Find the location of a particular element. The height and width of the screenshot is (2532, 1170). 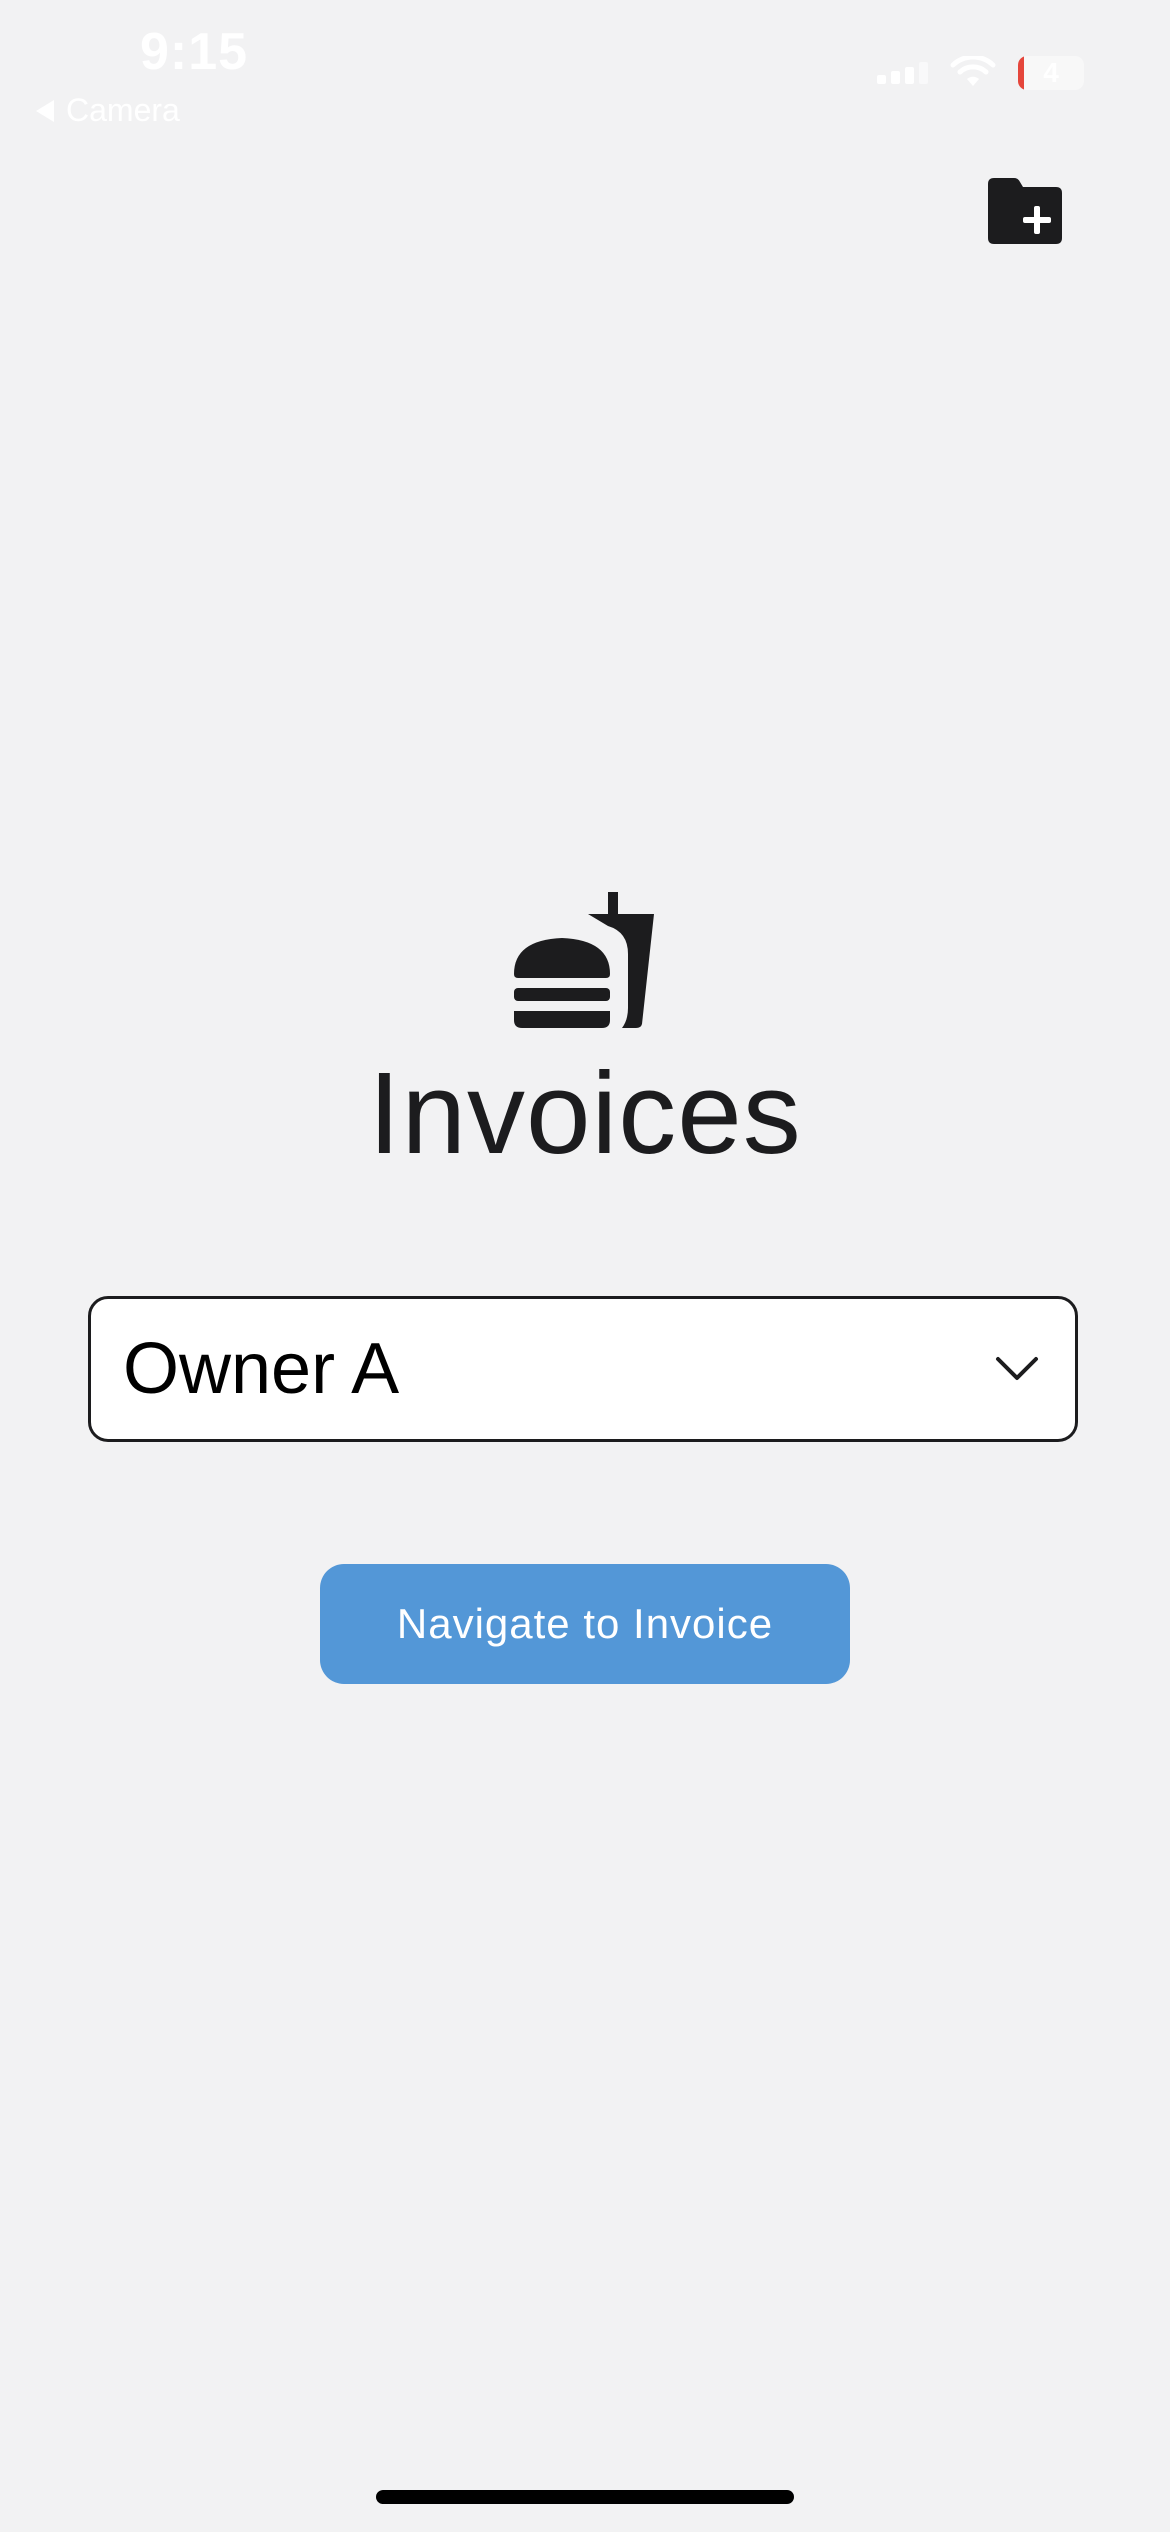

status-indicators: 4 is located at coordinates (980, 73).